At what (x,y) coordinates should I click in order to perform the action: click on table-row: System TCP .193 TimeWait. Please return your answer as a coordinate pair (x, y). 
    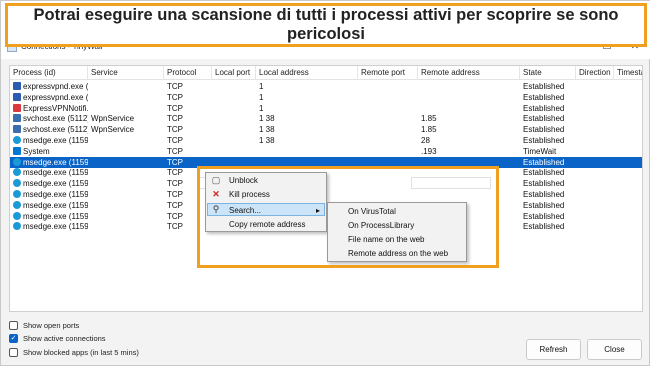
    Looking at the image, I should click on (326, 151).